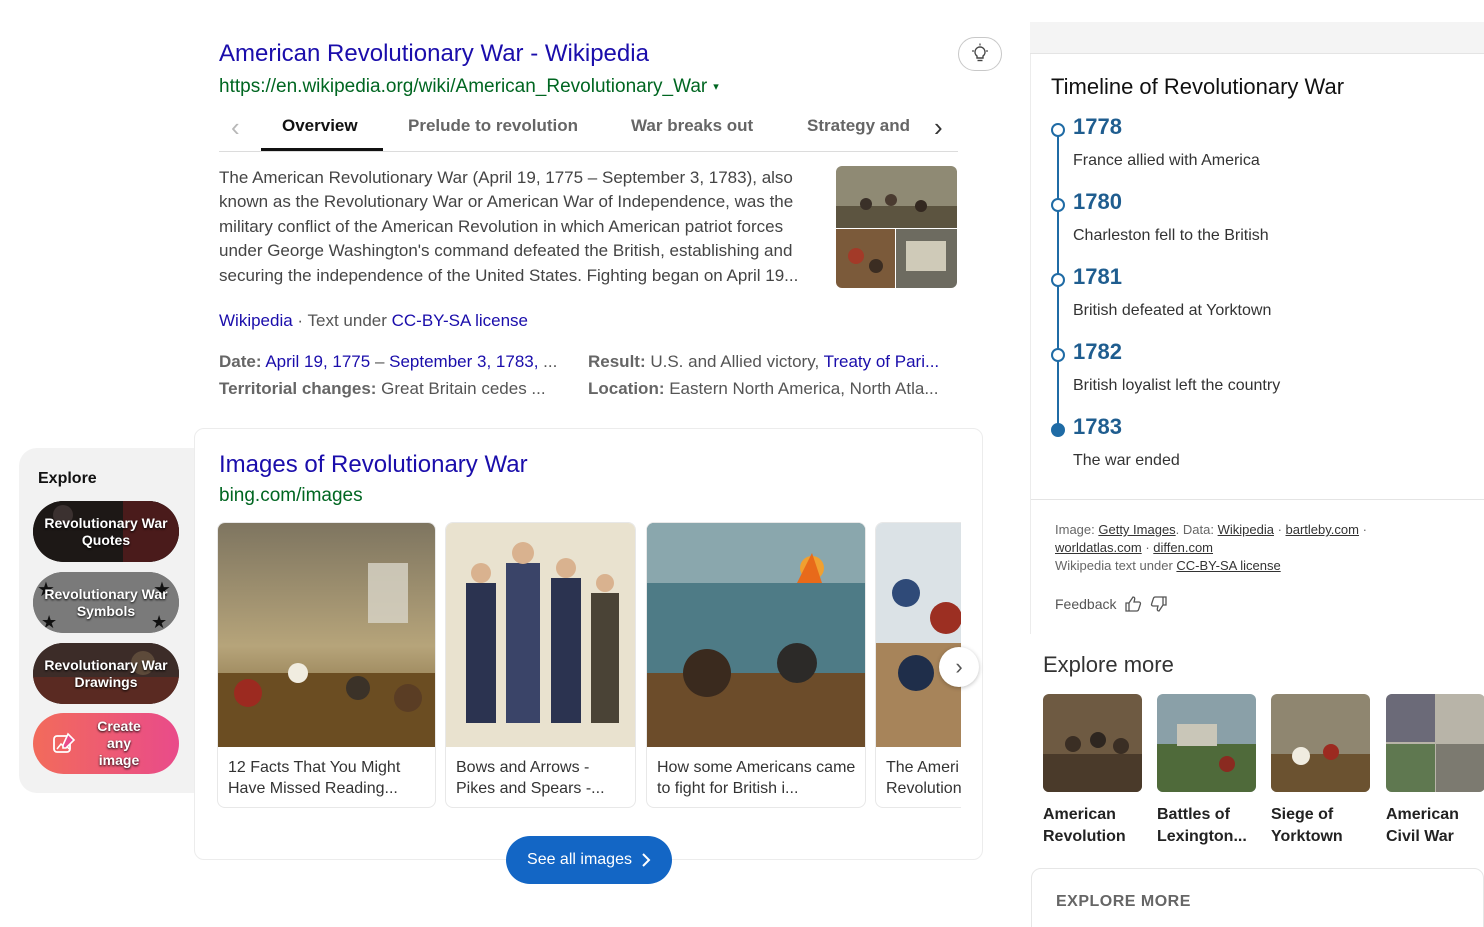 The height and width of the screenshot is (927, 1484). I want to click on explore-pill-symbols: ★ ★ ★ ★ Revolutionary War Symbols, so click(106, 602).